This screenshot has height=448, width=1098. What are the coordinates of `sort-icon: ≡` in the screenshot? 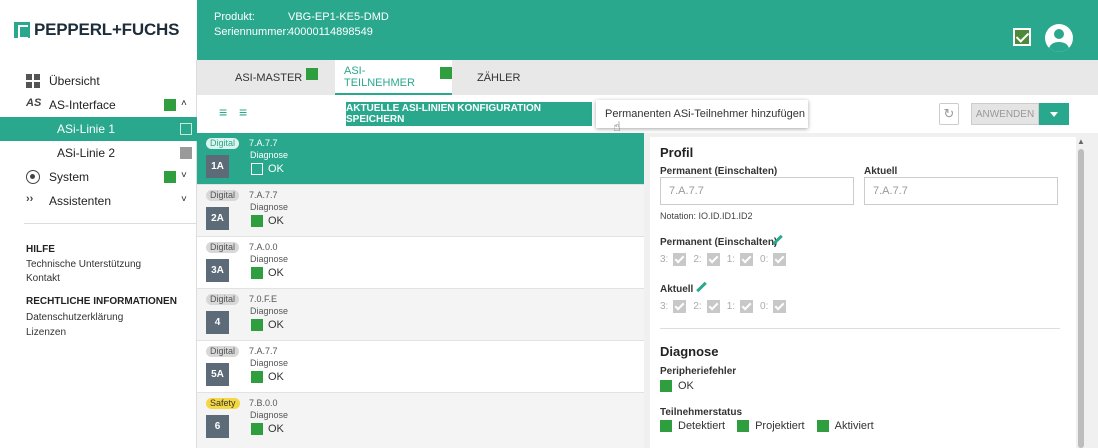 It's located at (223, 112).